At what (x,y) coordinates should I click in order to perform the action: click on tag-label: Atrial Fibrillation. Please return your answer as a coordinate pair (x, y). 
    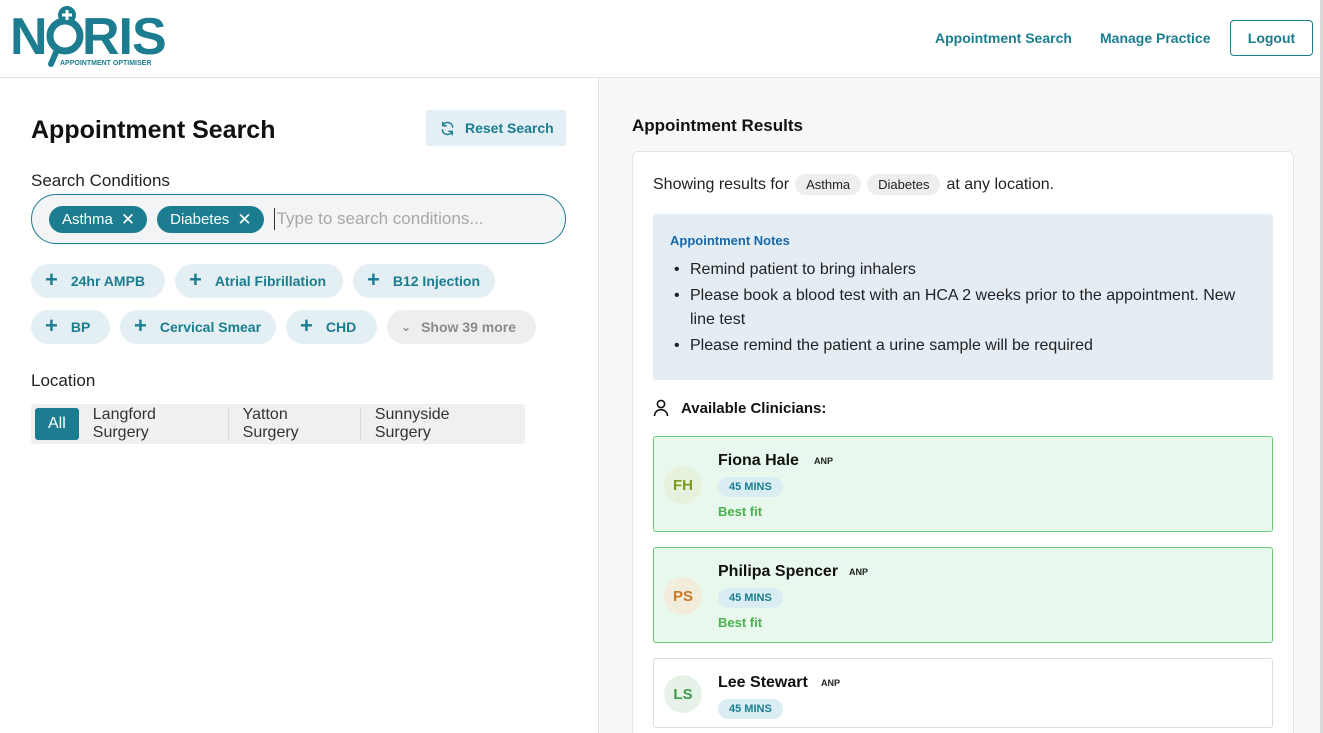
    Looking at the image, I should click on (270, 281).